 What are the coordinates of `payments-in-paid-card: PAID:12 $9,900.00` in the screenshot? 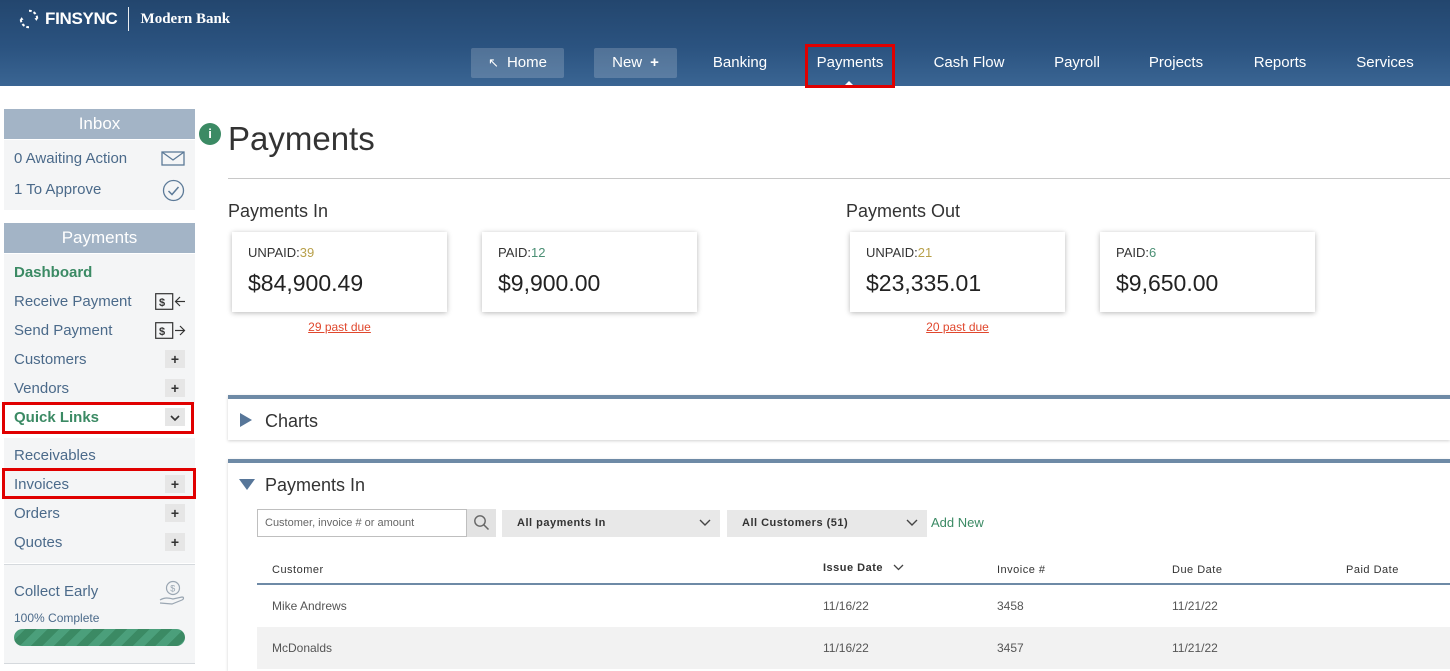 It's located at (589, 272).